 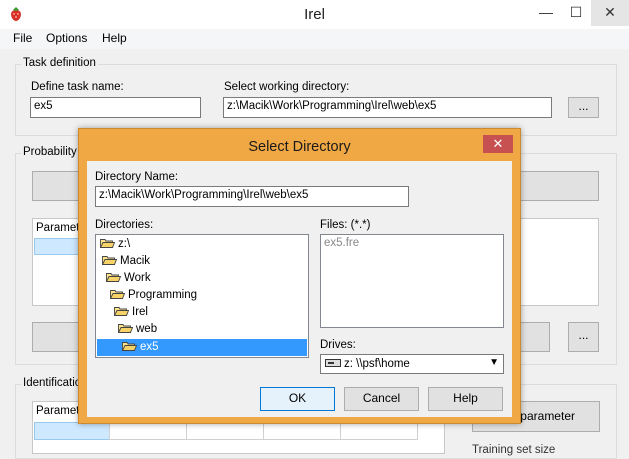 I want to click on directory-name-label: Directory Name:, so click(x=137, y=177).